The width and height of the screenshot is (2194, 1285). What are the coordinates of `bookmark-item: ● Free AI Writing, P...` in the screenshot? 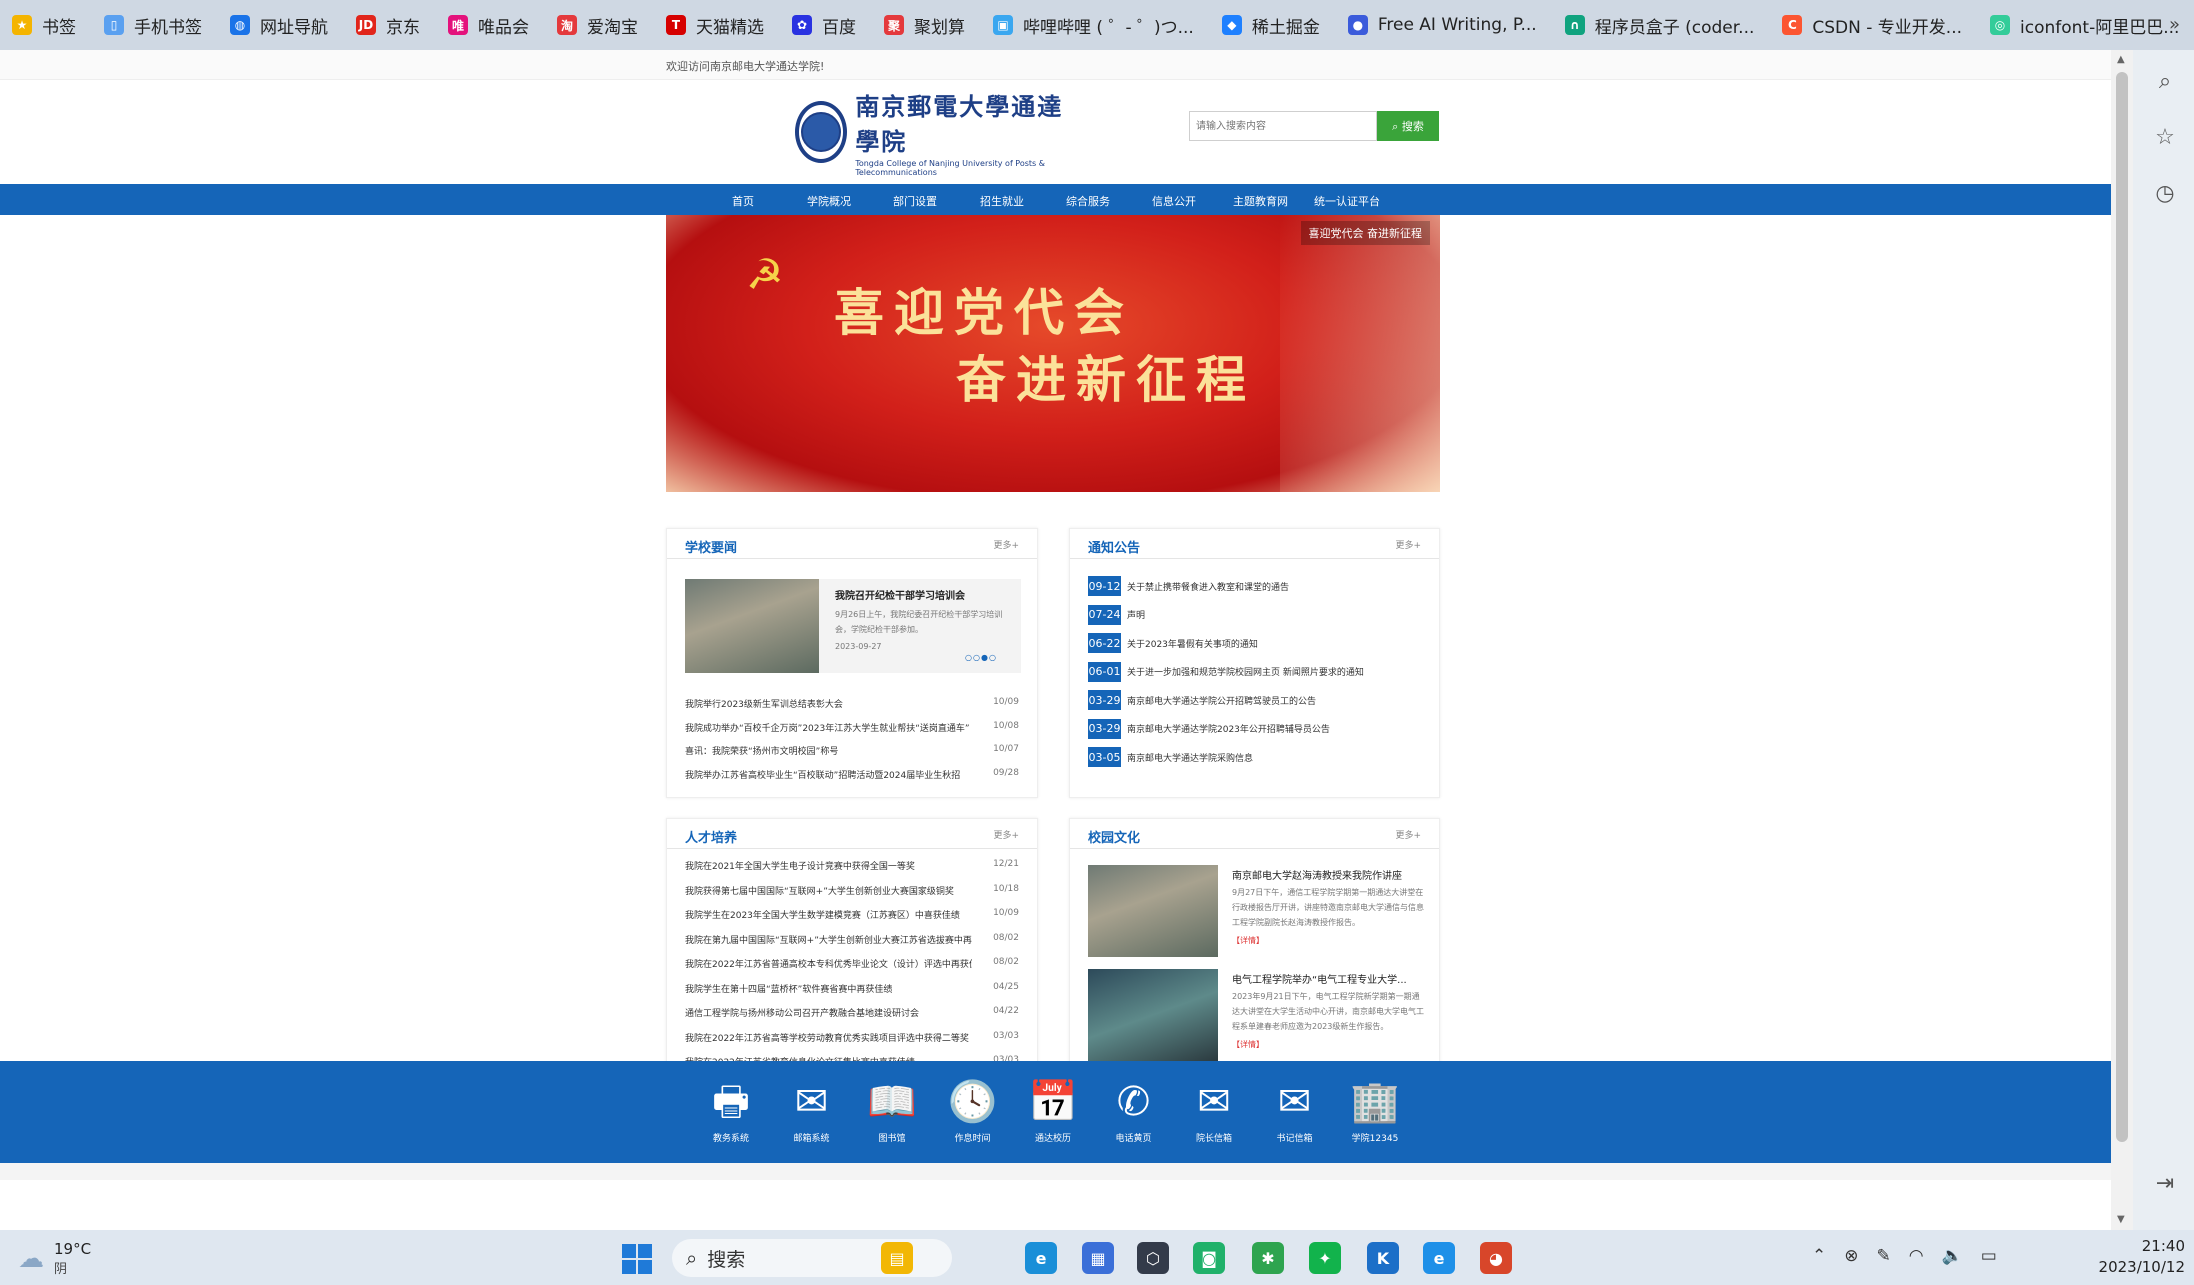 It's located at (1442, 25).